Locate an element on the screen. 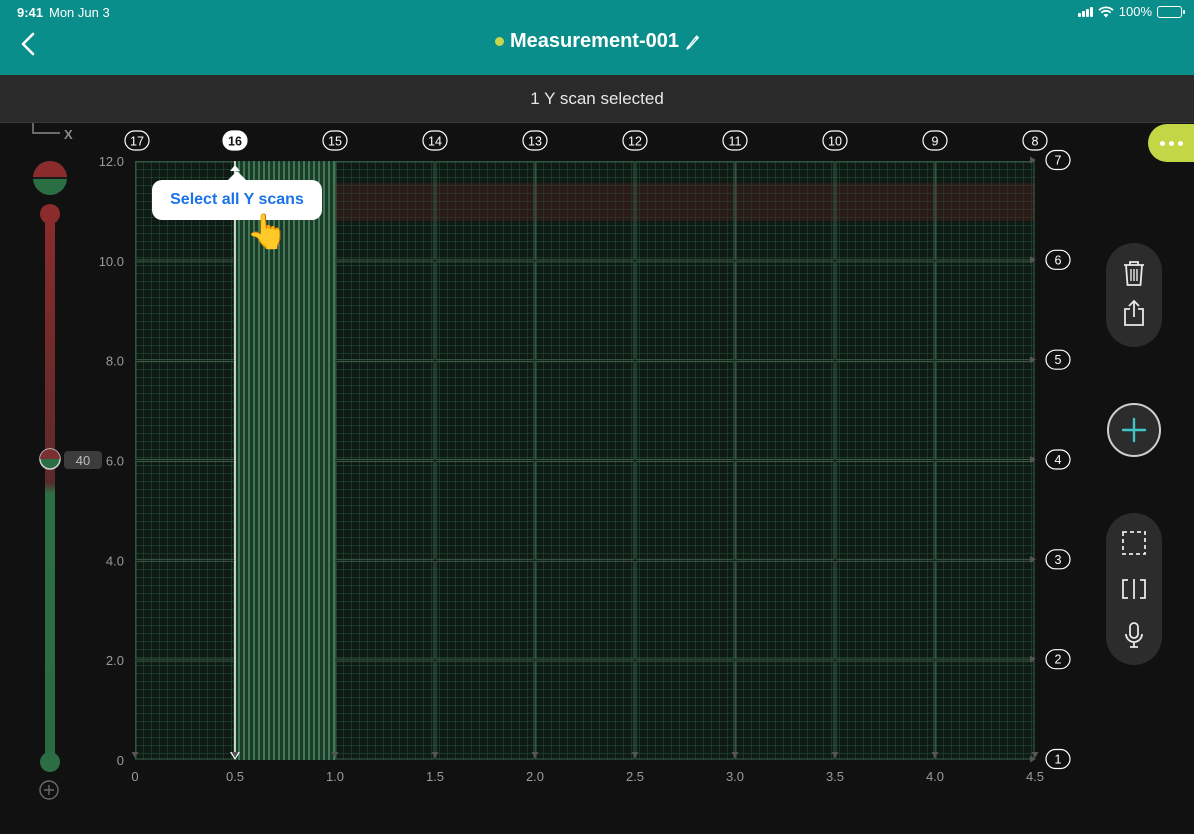 The height and width of the screenshot is (834, 1194). x-tick-label: 2.0 is located at coordinates (535, 776).